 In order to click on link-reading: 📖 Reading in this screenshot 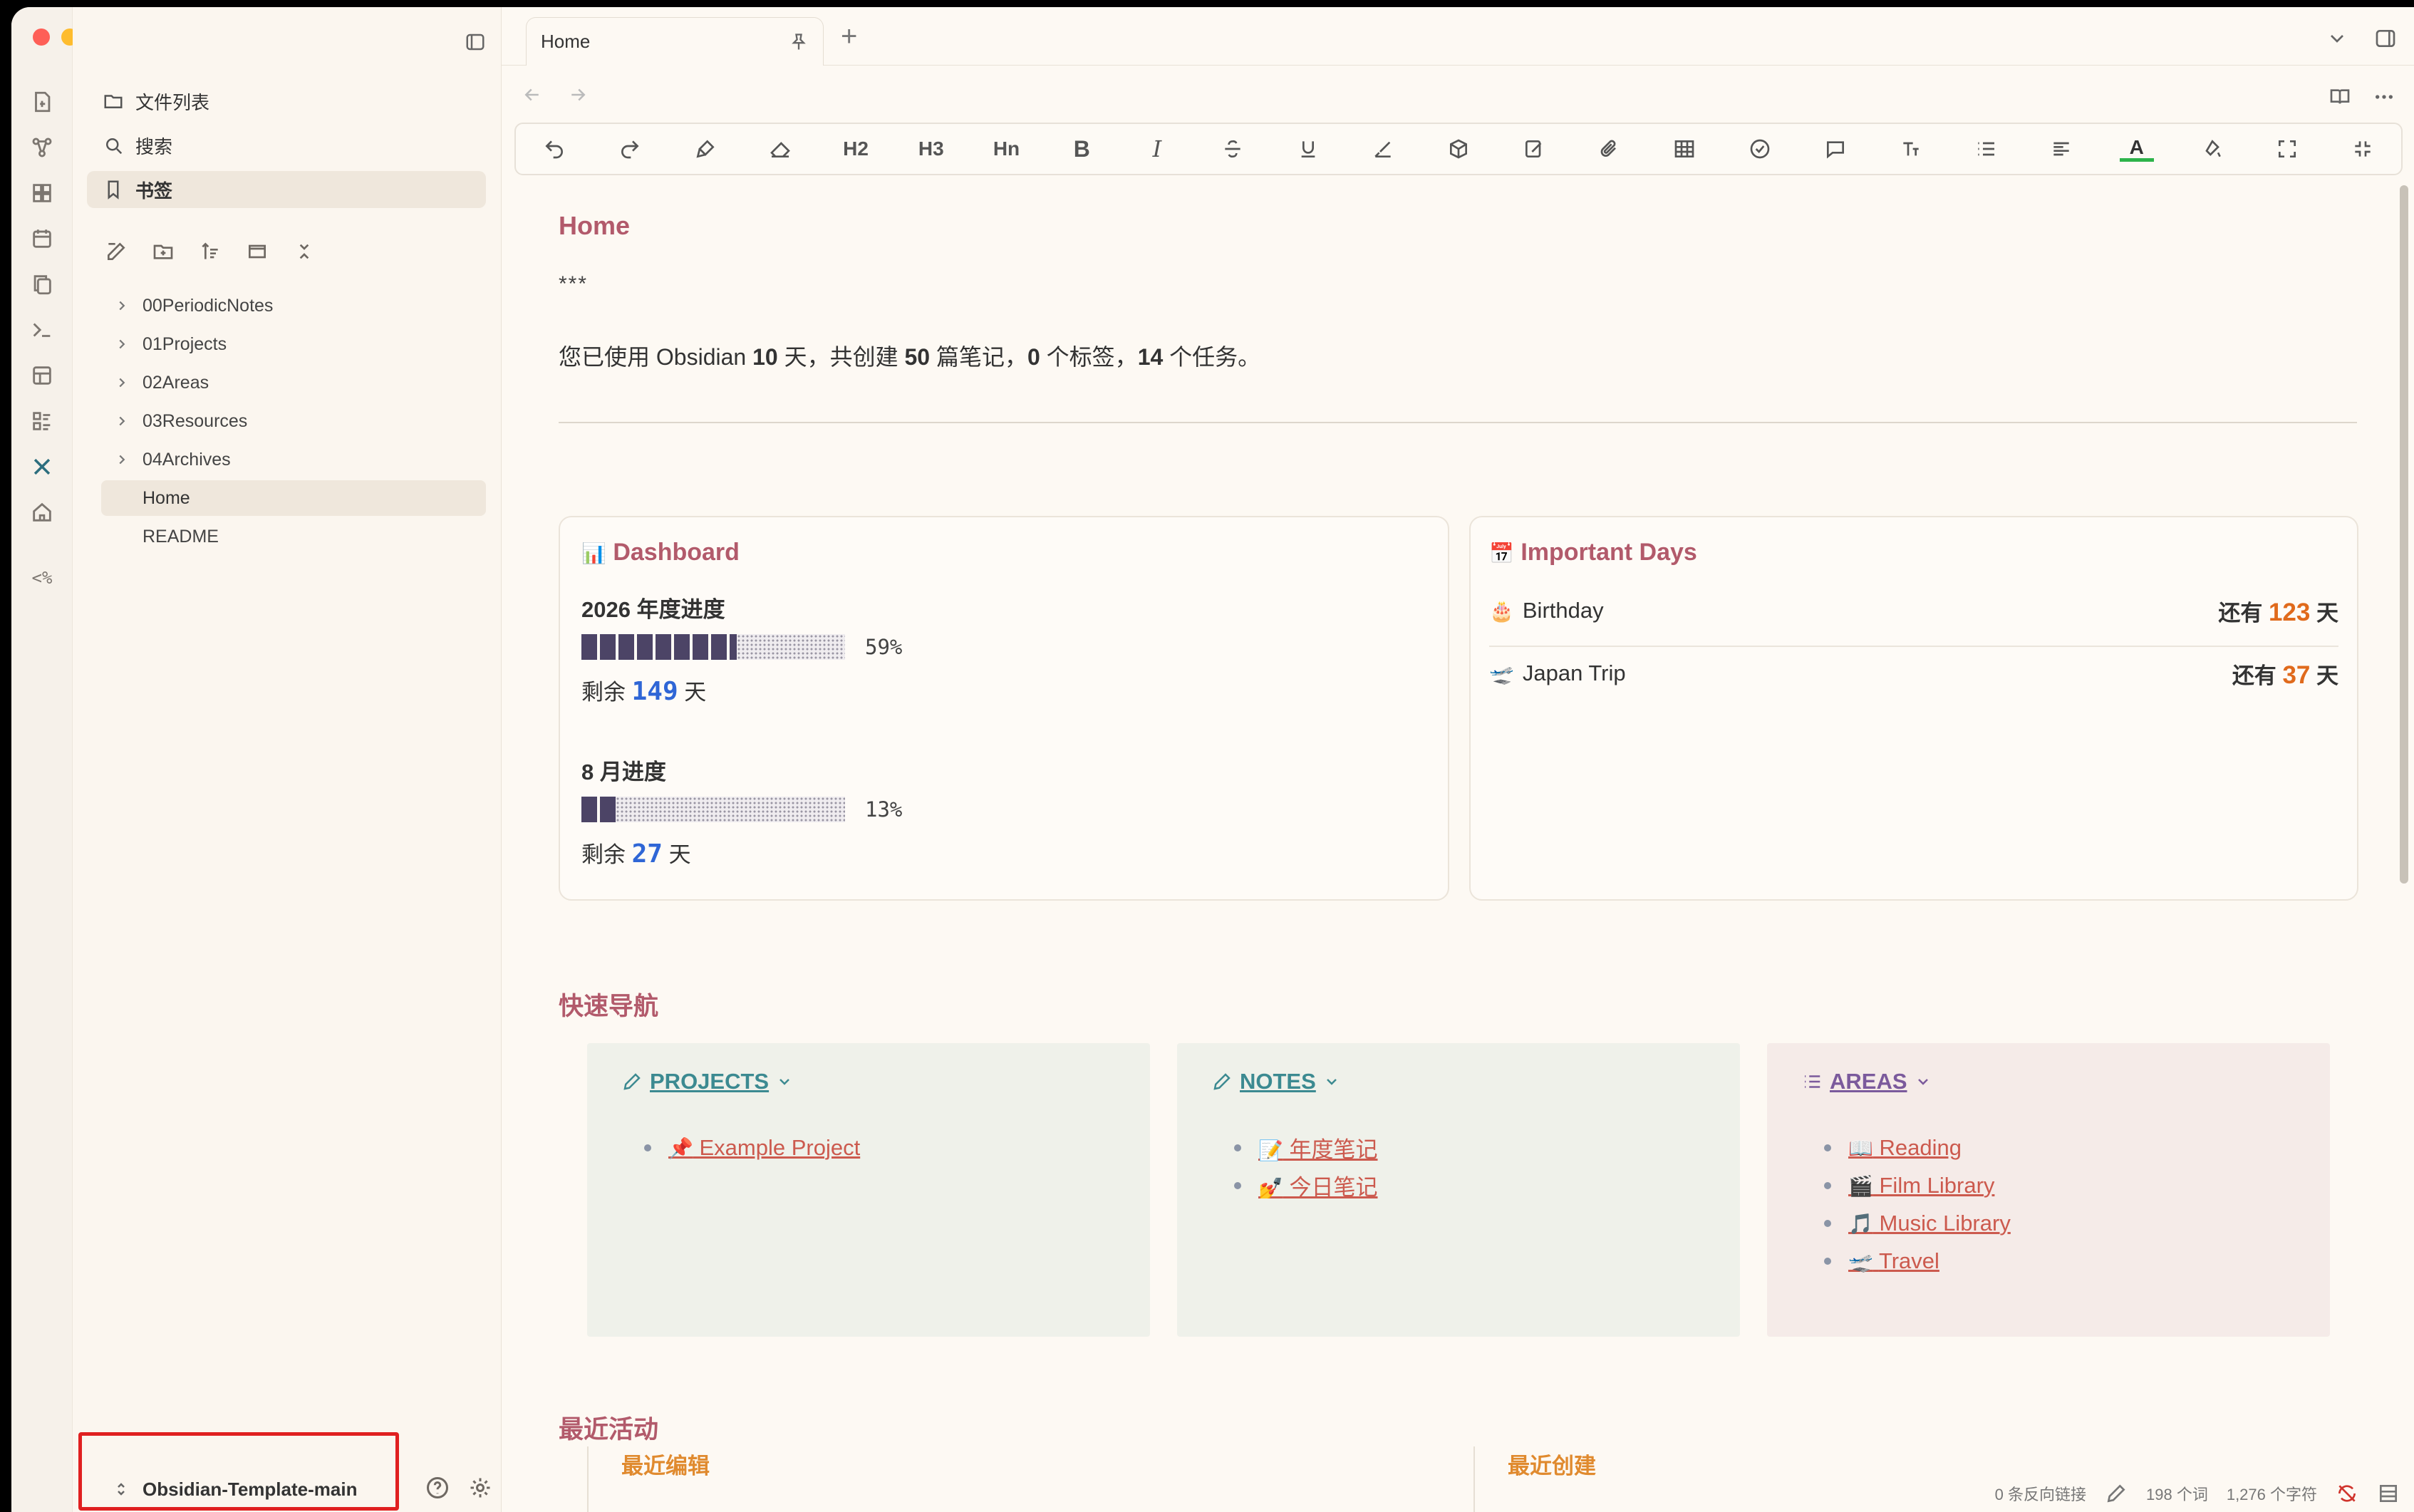, I will do `click(1905, 1148)`.